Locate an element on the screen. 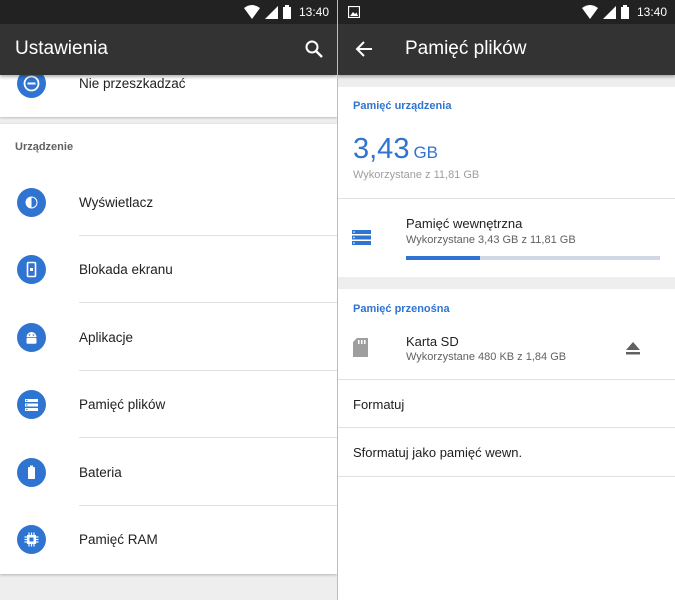 Image resolution: width=675 pixels, height=600 pixels. settings-item-apps: Aplikacje is located at coordinates (168, 337).